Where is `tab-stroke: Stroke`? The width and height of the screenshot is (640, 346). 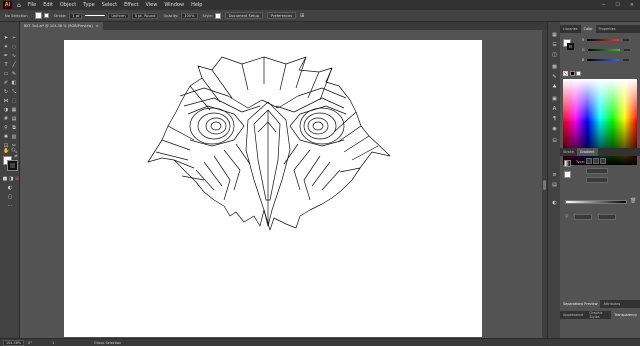
tab-stroke: Stroke is located at coordinates (568, 152).